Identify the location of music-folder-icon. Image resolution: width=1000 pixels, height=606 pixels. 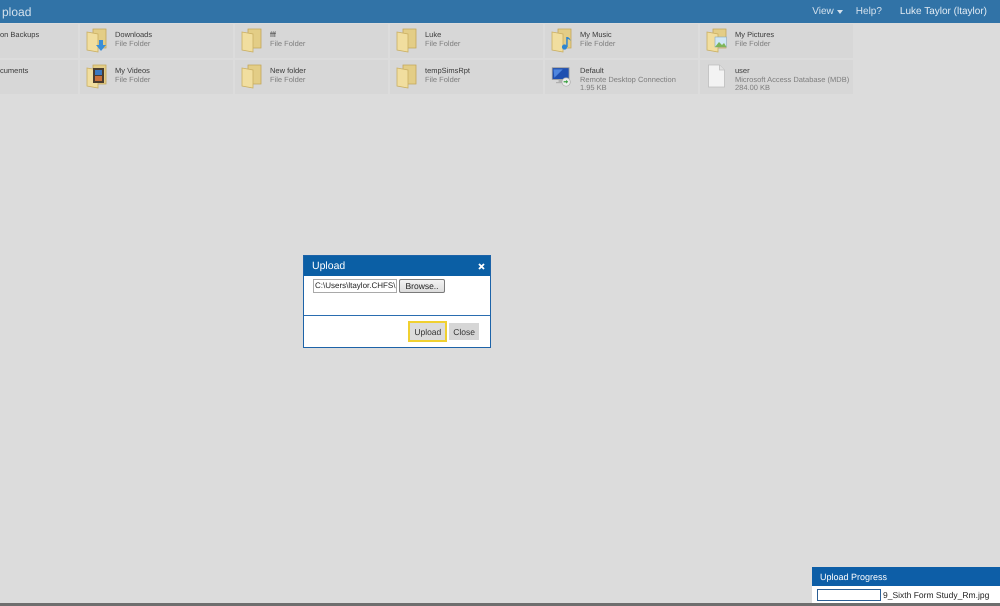
(561, 40).